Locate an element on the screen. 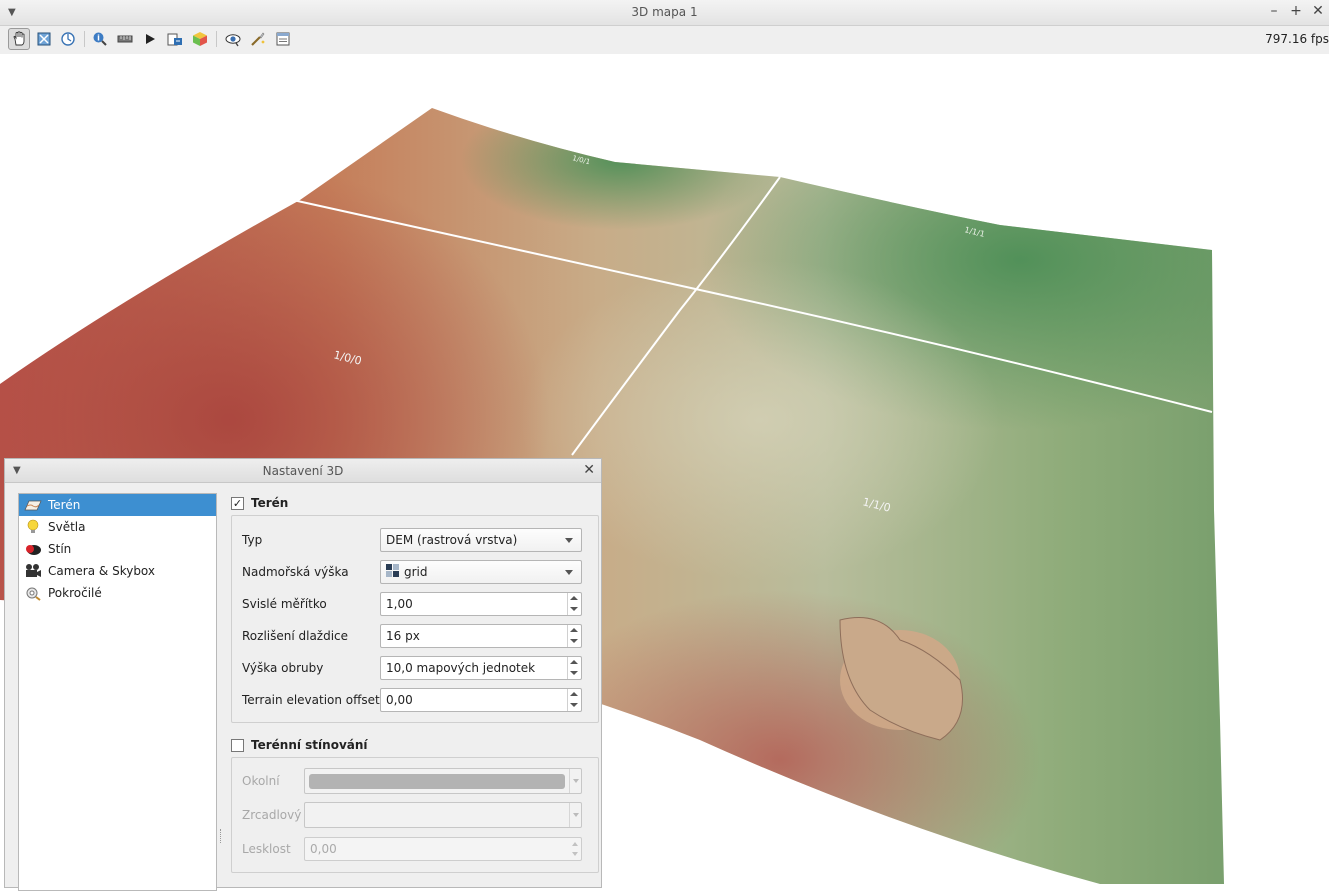 This screenshot has height=891, width=1329. terrain-type-value: DEM (rastrová vrstva) is located at coordinates (452, 540).